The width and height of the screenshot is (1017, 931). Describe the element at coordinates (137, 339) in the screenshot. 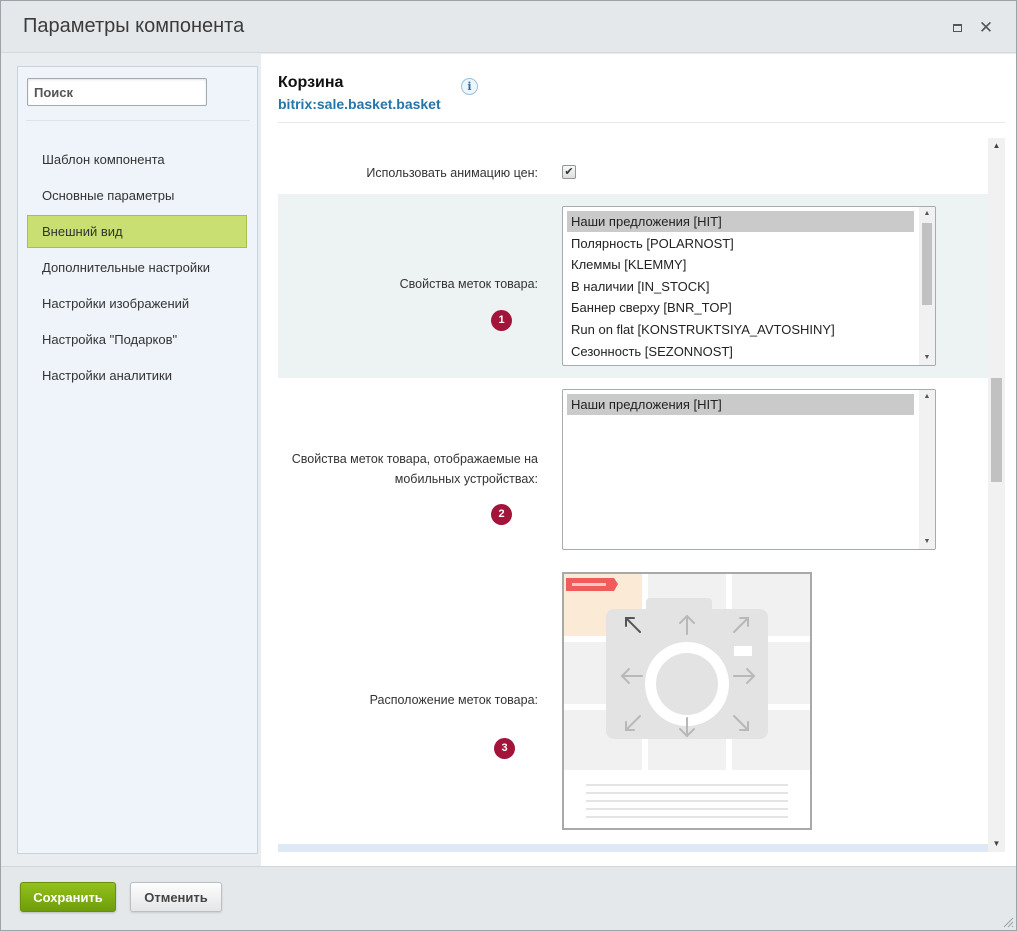

I see `sidebar-item-gifts: Настройка "Подарков"` at that location.